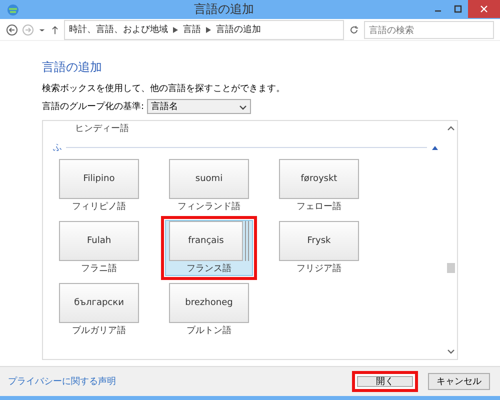 This screenshot has height=400, width=500. Describe the element at coordinates (243, 106) in the screenshot. I see `chevron-down-icon` at that location.